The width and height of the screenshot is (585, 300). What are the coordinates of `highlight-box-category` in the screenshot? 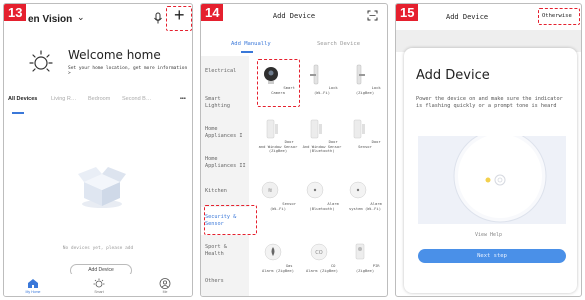 It's located at (230, 220).